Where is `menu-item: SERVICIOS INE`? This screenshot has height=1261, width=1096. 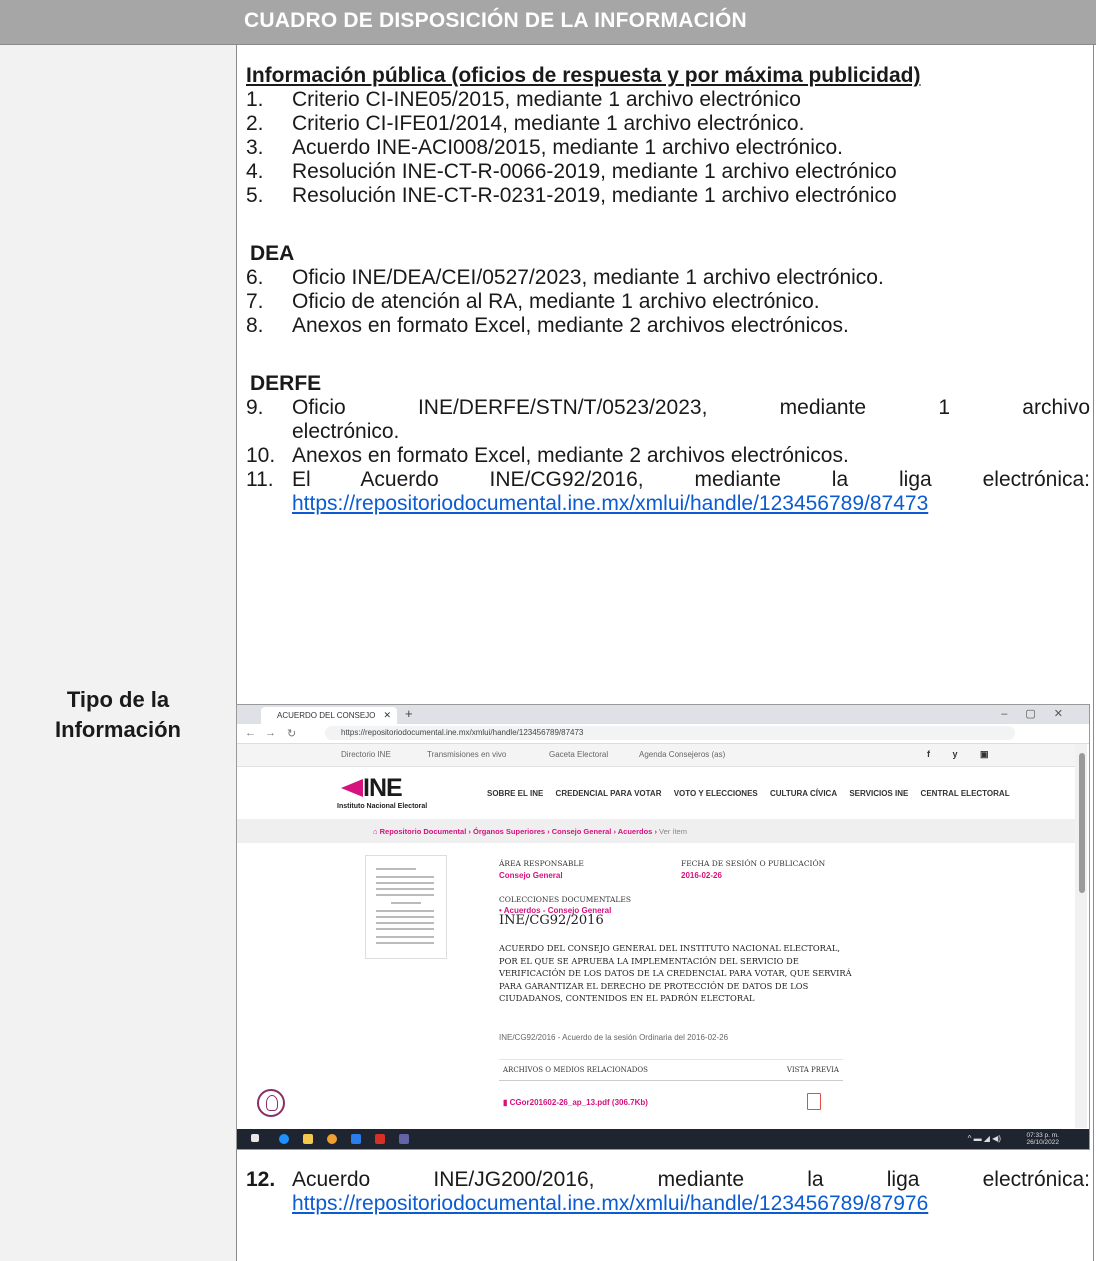
menu-item: SERVICIOS INE is located at coordinates (878, 793).